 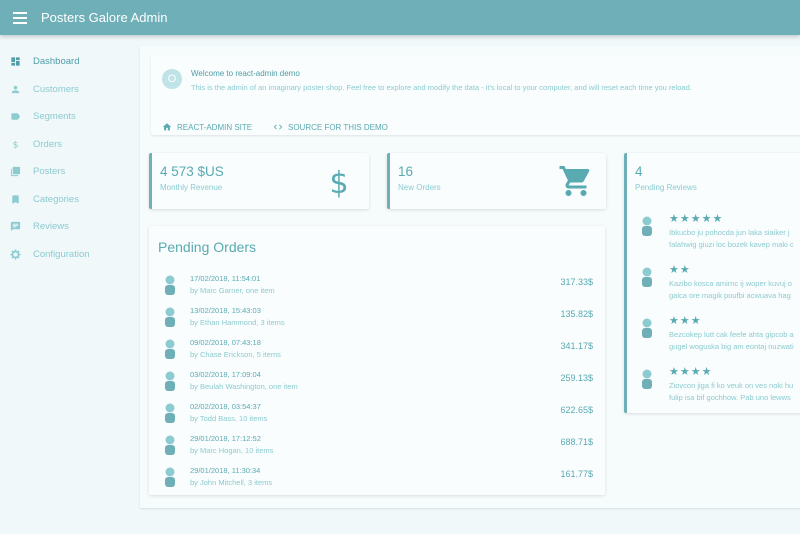 What do you see at coordinates (207, 247) in the screenshot?
I see `pending-orders-title: Pending Orders` at bounding box center [207, 247].